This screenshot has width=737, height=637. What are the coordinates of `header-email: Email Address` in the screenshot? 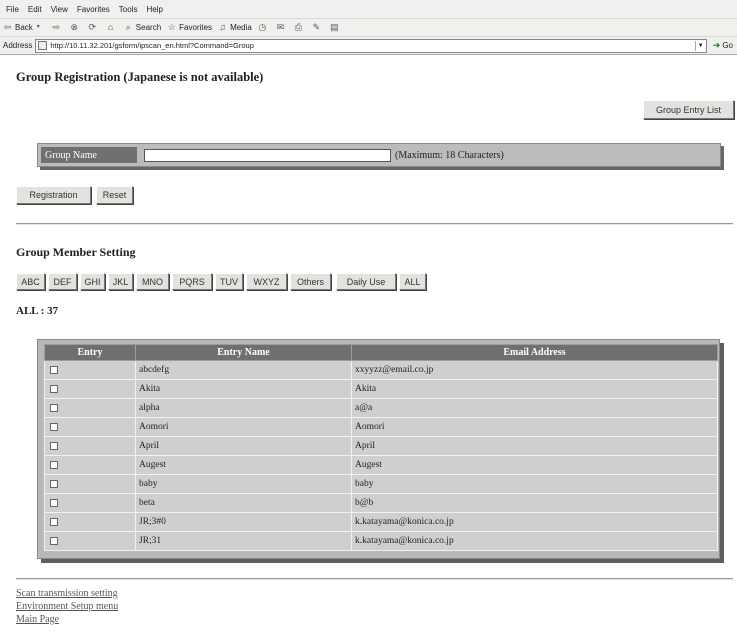 It's located at (534, 352).